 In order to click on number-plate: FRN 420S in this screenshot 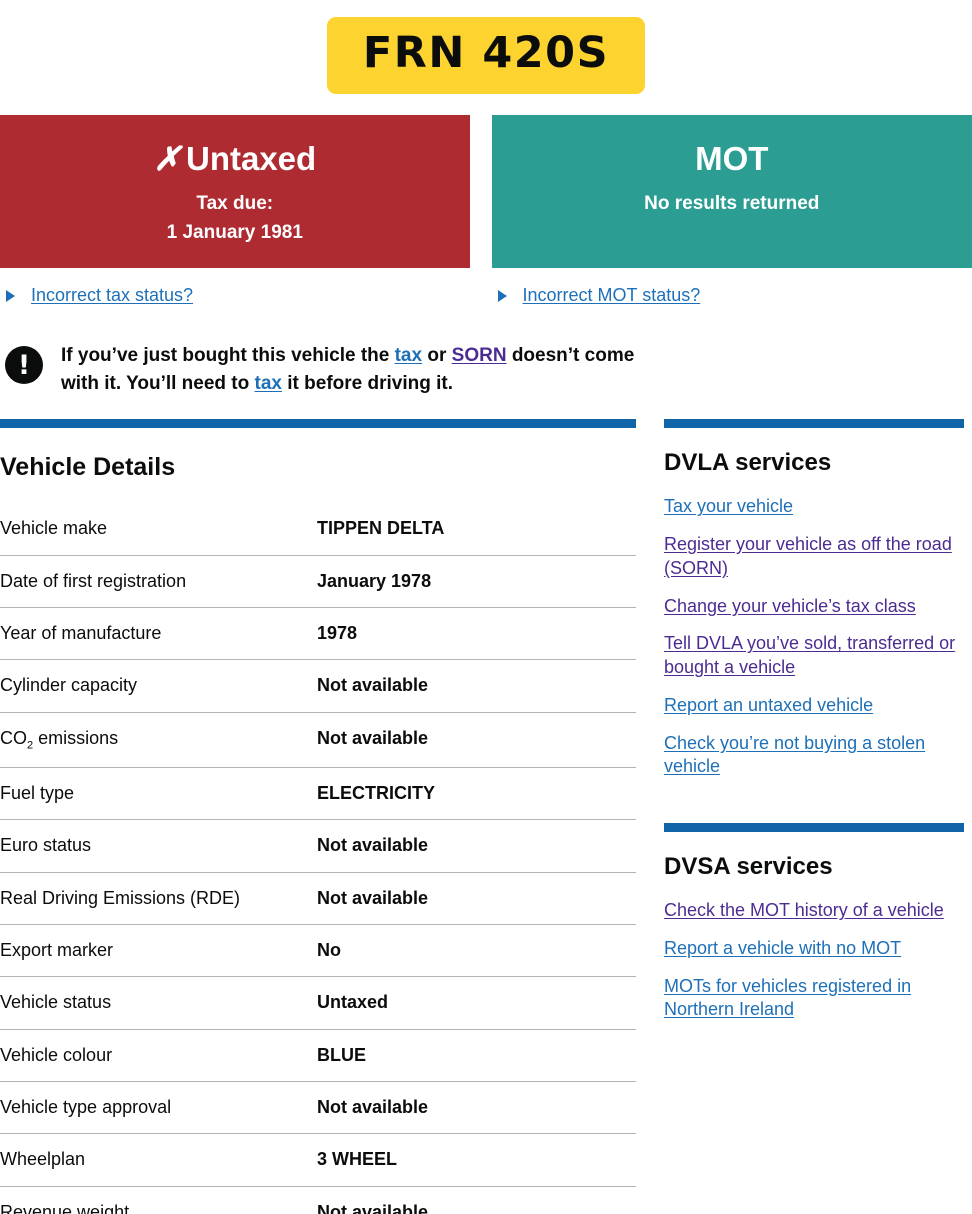, I will do `click(486, 56)`.